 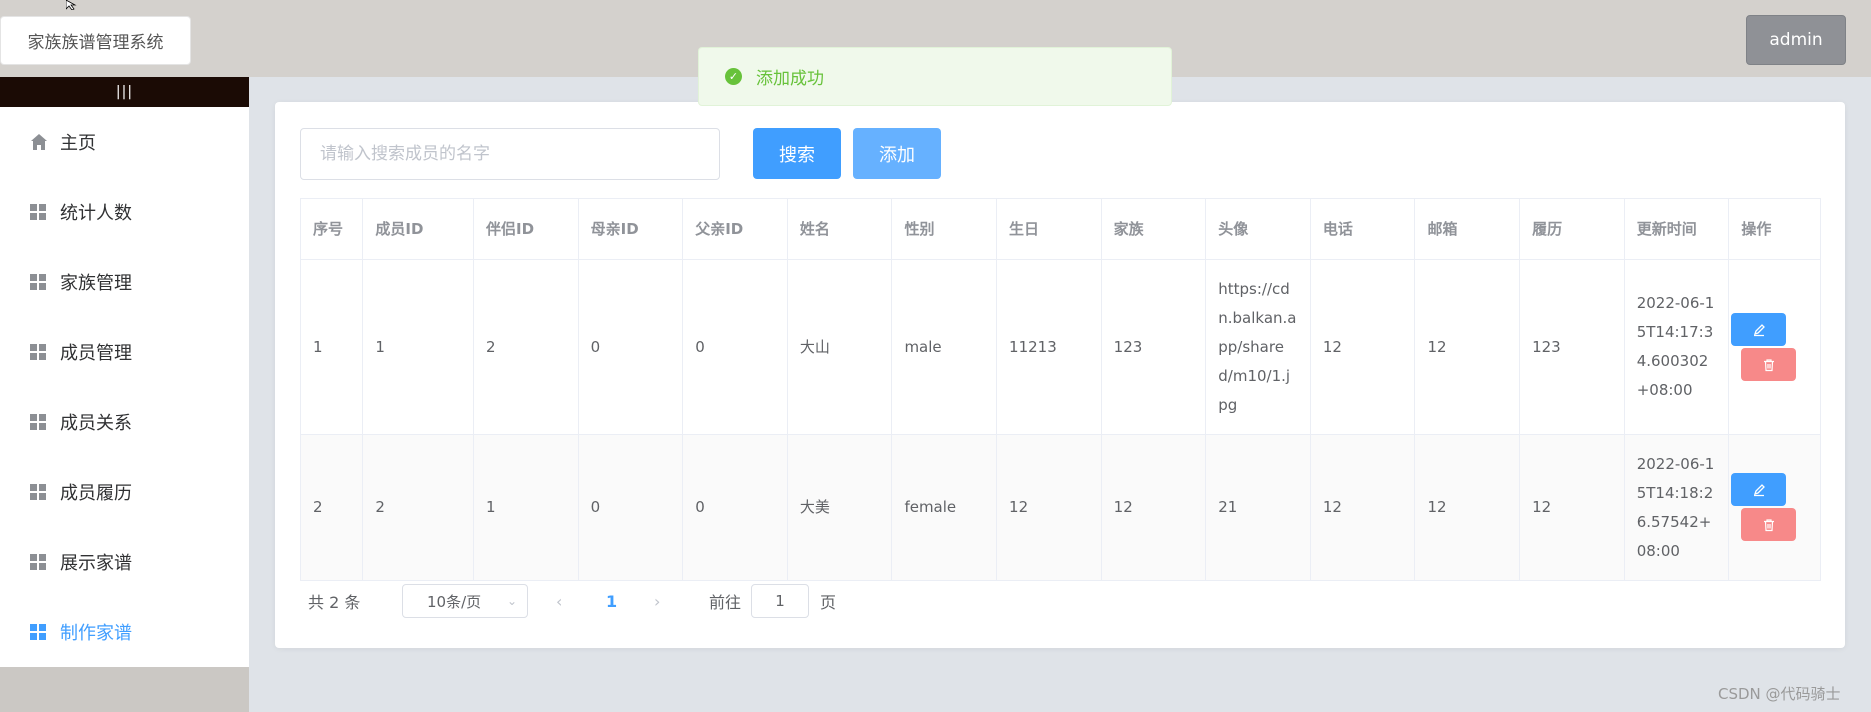 What do you see at coordinates (1572, 229) in the screenshot?
I see `column-header: 履历` at bounding box center [1572, 229].